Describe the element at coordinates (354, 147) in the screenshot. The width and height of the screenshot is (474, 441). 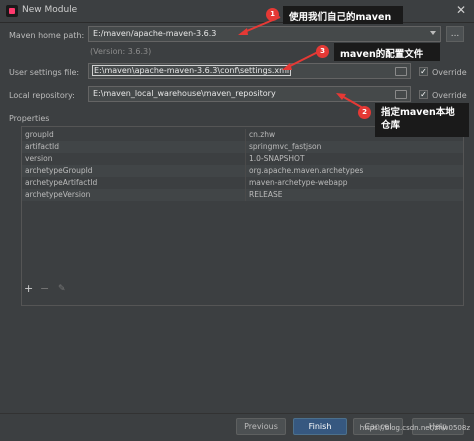
I see `property-value: springmvc_fastjson` at that location.